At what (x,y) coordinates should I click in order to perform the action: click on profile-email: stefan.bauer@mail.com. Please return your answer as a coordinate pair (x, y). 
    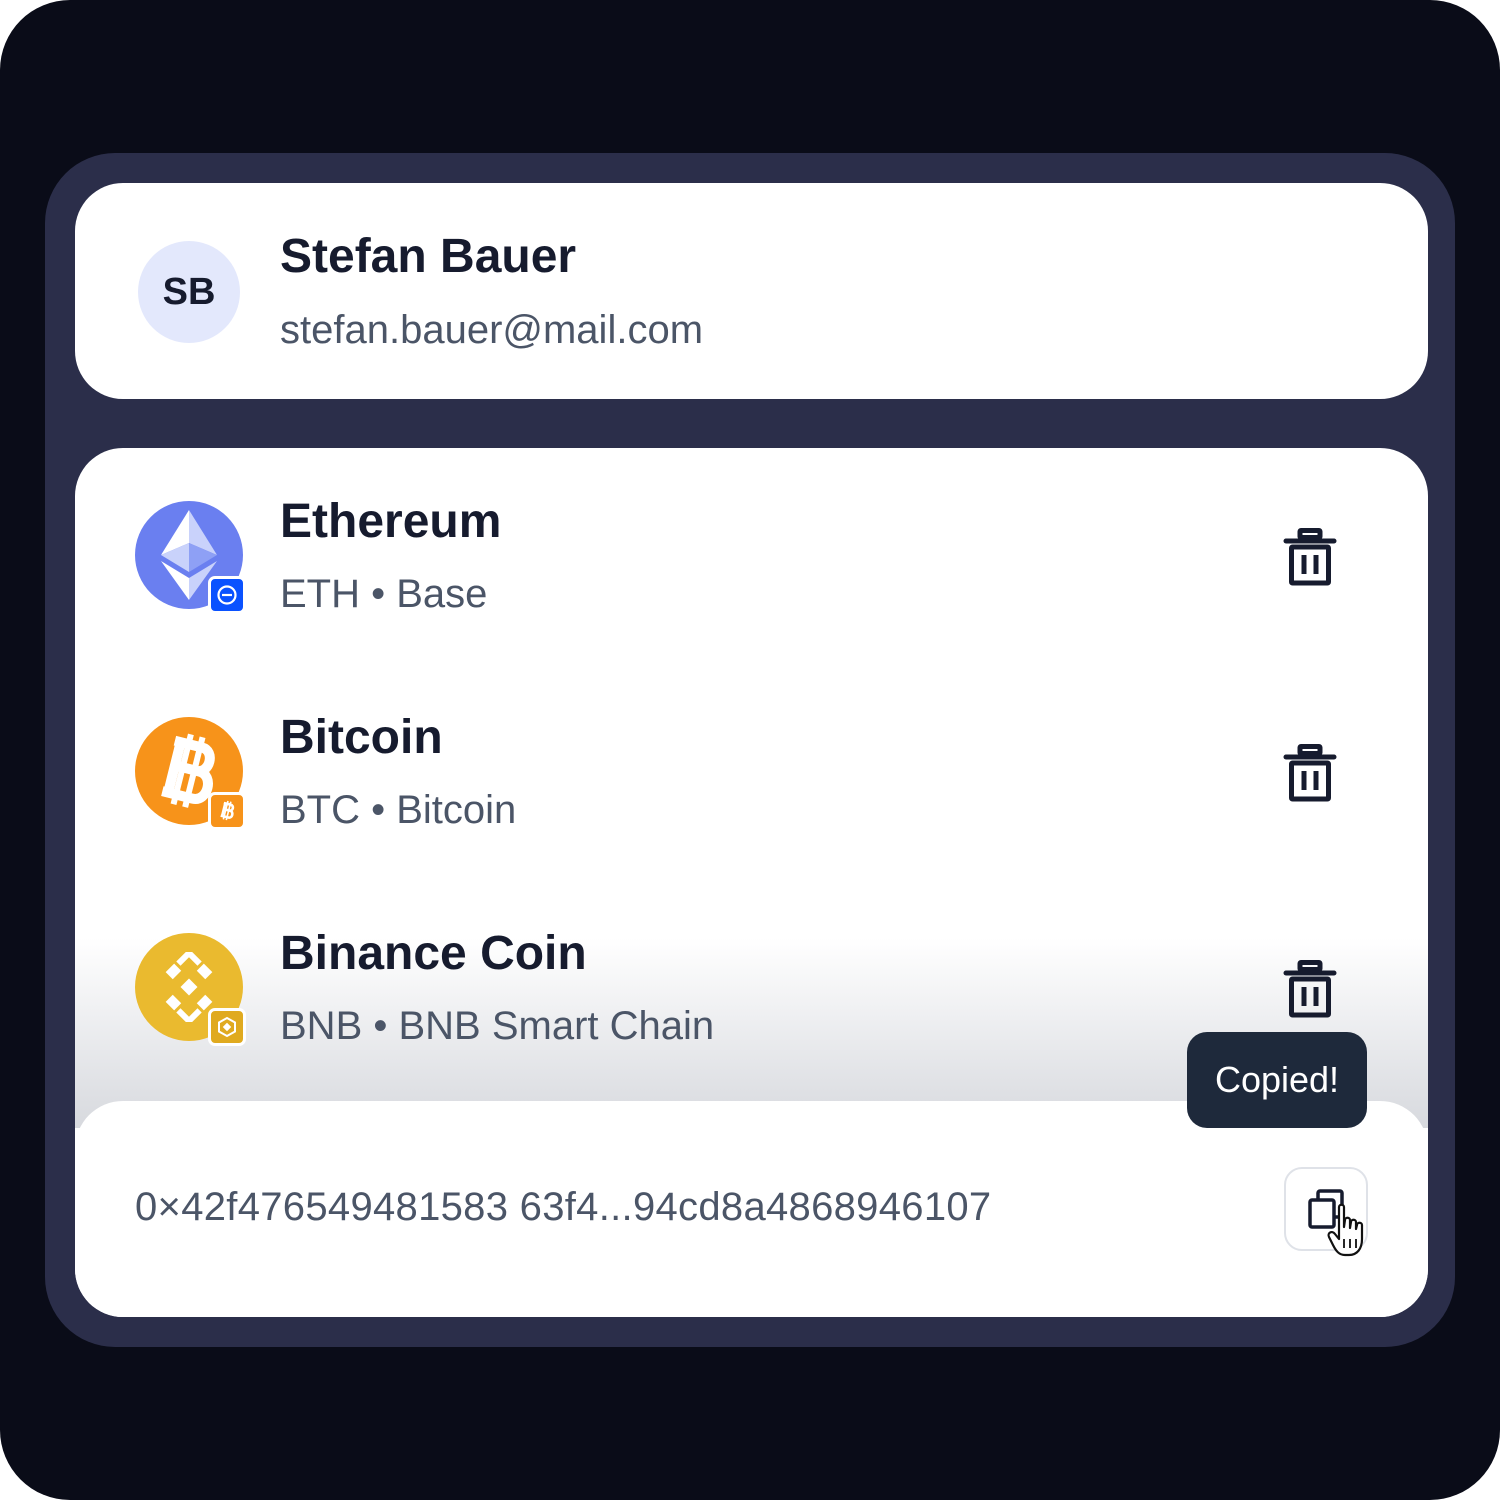
    Looking at the image, I should click on (492, 330).